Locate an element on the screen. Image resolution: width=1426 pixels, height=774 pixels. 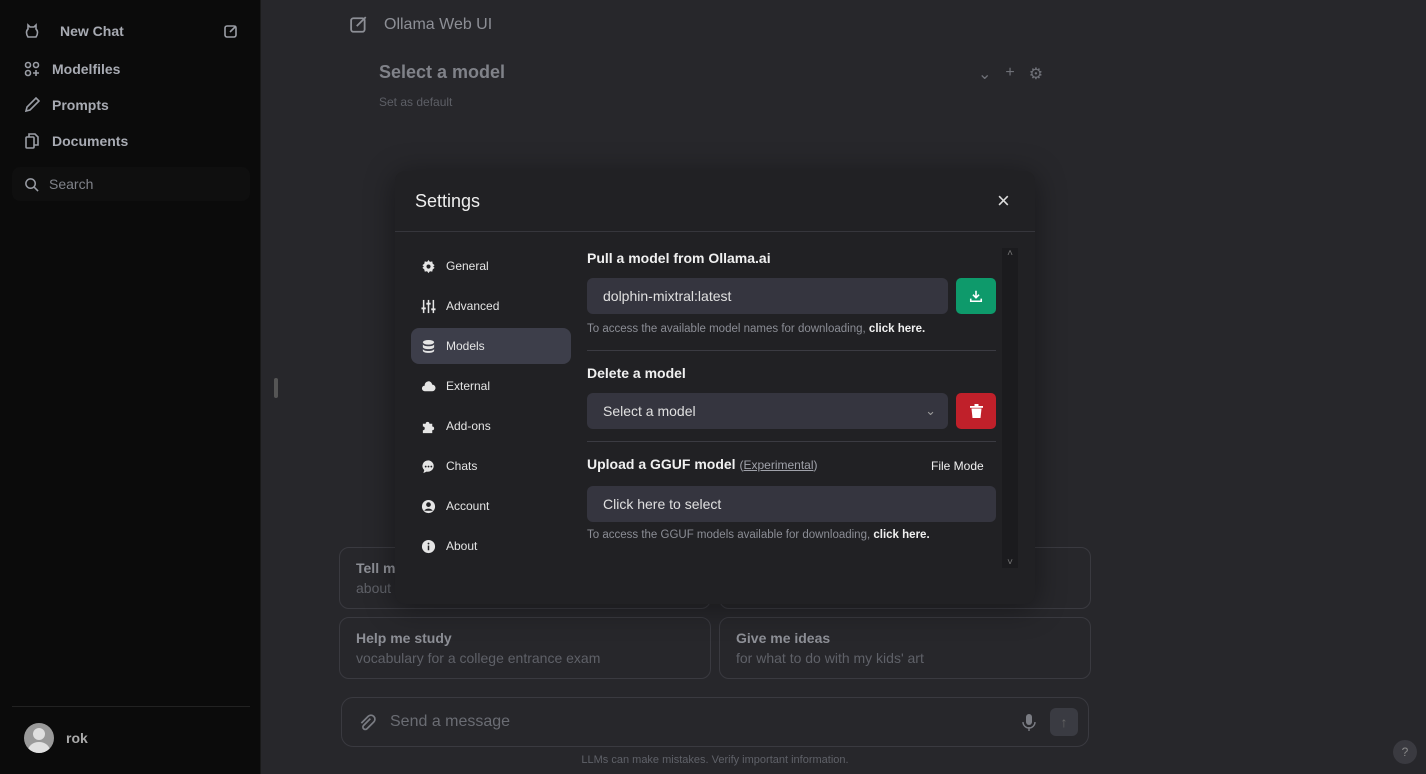
model-controls: ⌄ + ⚙ is located at coordinates (1010, 74).